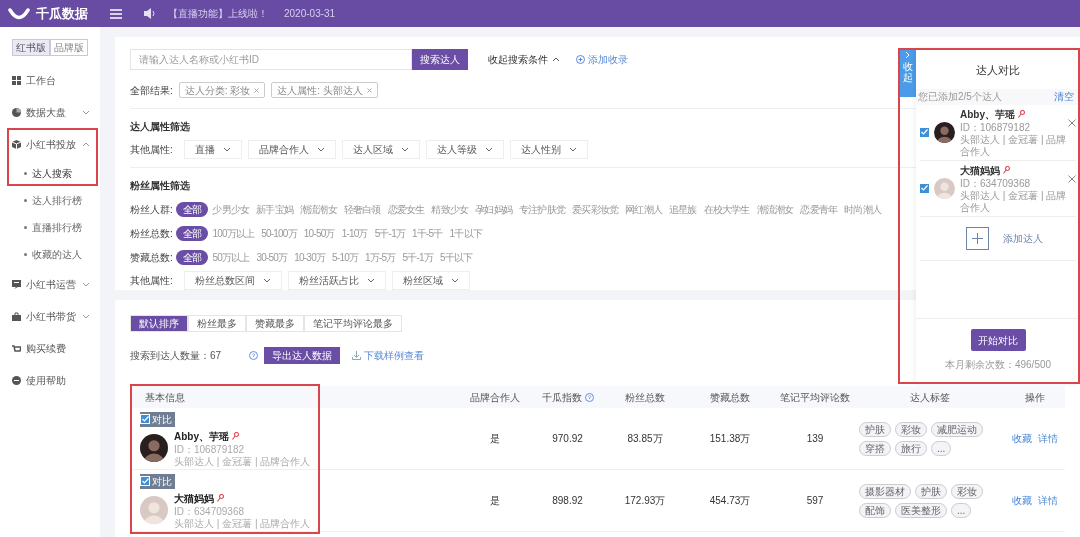  I want to click on table-cell-text: 151.38万, so click(730, 439).